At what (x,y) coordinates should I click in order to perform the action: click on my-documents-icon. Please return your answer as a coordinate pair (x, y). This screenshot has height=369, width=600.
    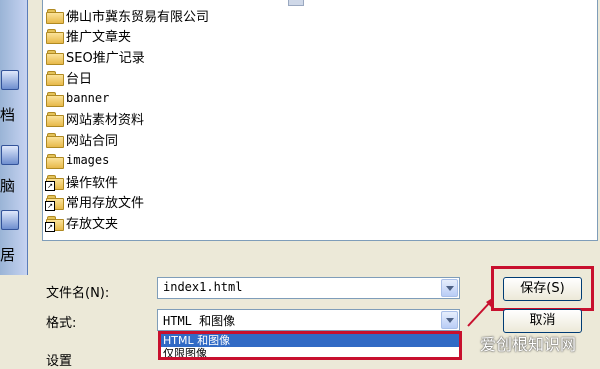
    Looking at the image, I should click on (10, 80).